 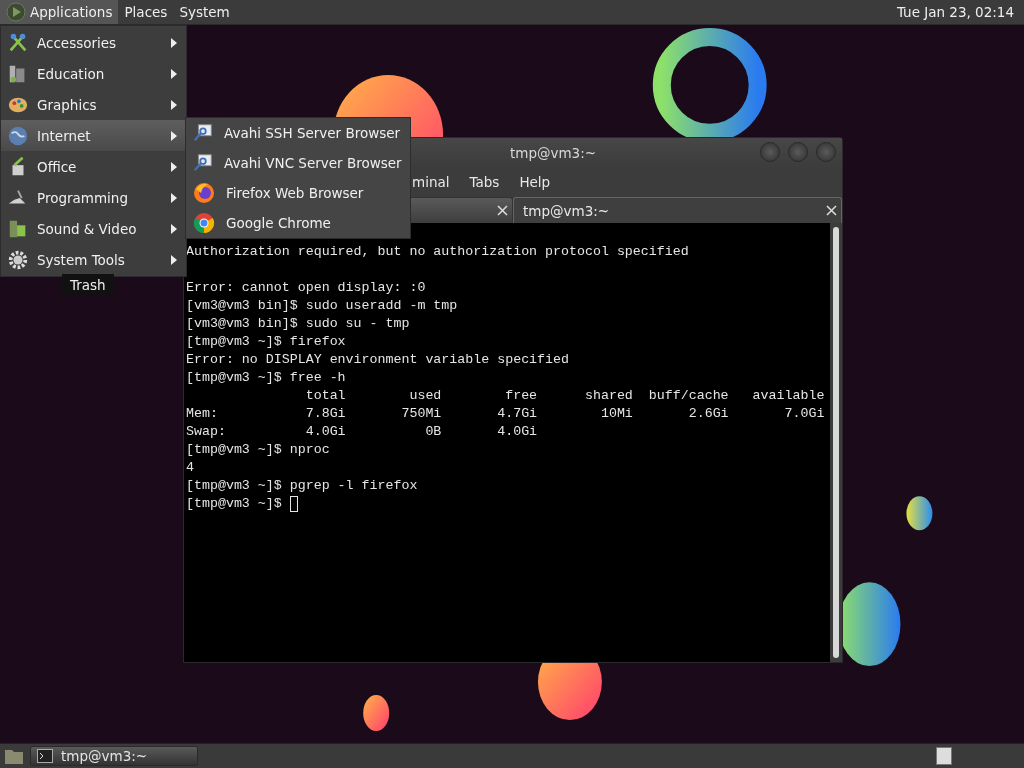 I want to click on menu-item: Avahi SSH Server Browser, so click(x=298, y=133).